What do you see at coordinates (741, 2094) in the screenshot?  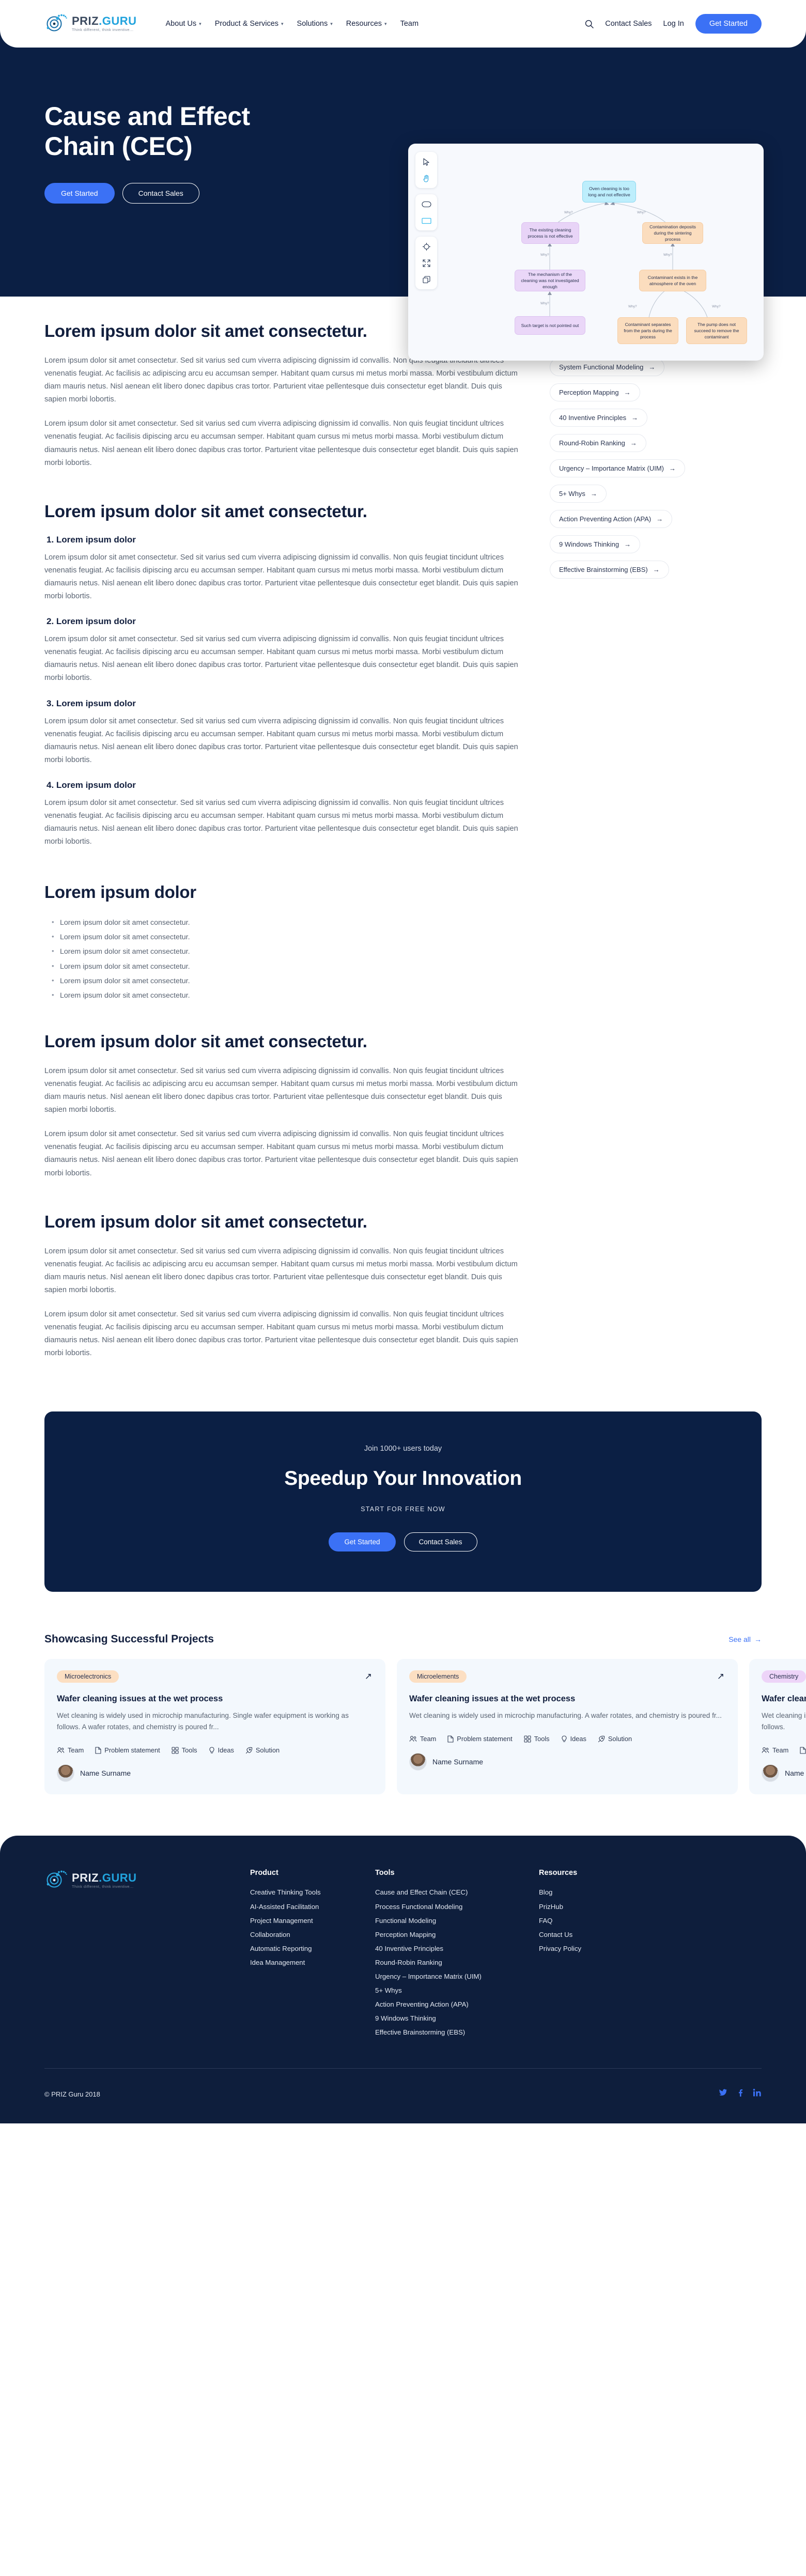 I see `facebook-icon` at bounding box center [741, 2094].